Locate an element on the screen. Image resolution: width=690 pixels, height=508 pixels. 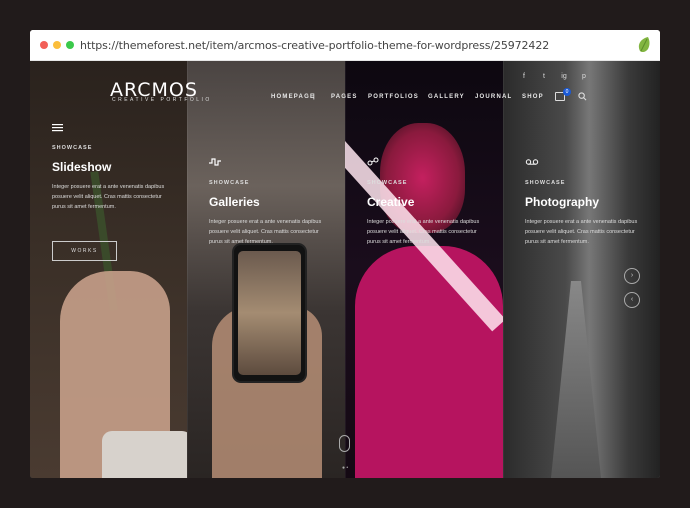
search-icon is located at coordinates (582, 96).